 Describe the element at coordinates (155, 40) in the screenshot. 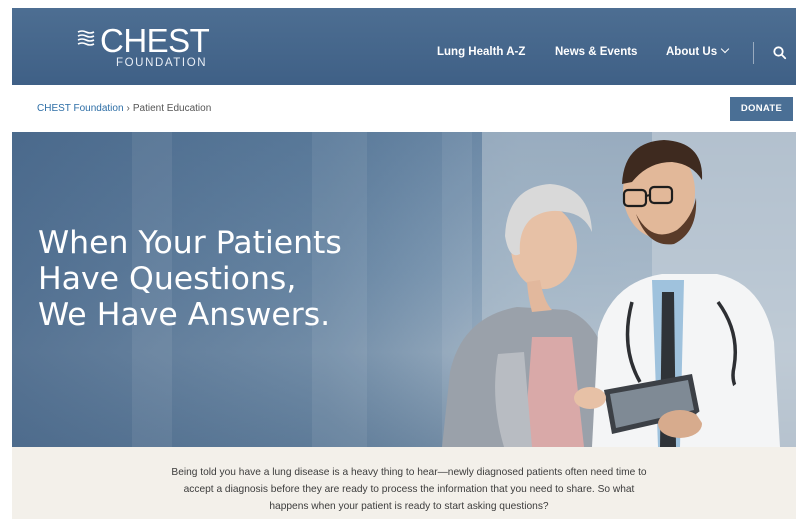

I see `logo-wordmark: CHEST` at that location.